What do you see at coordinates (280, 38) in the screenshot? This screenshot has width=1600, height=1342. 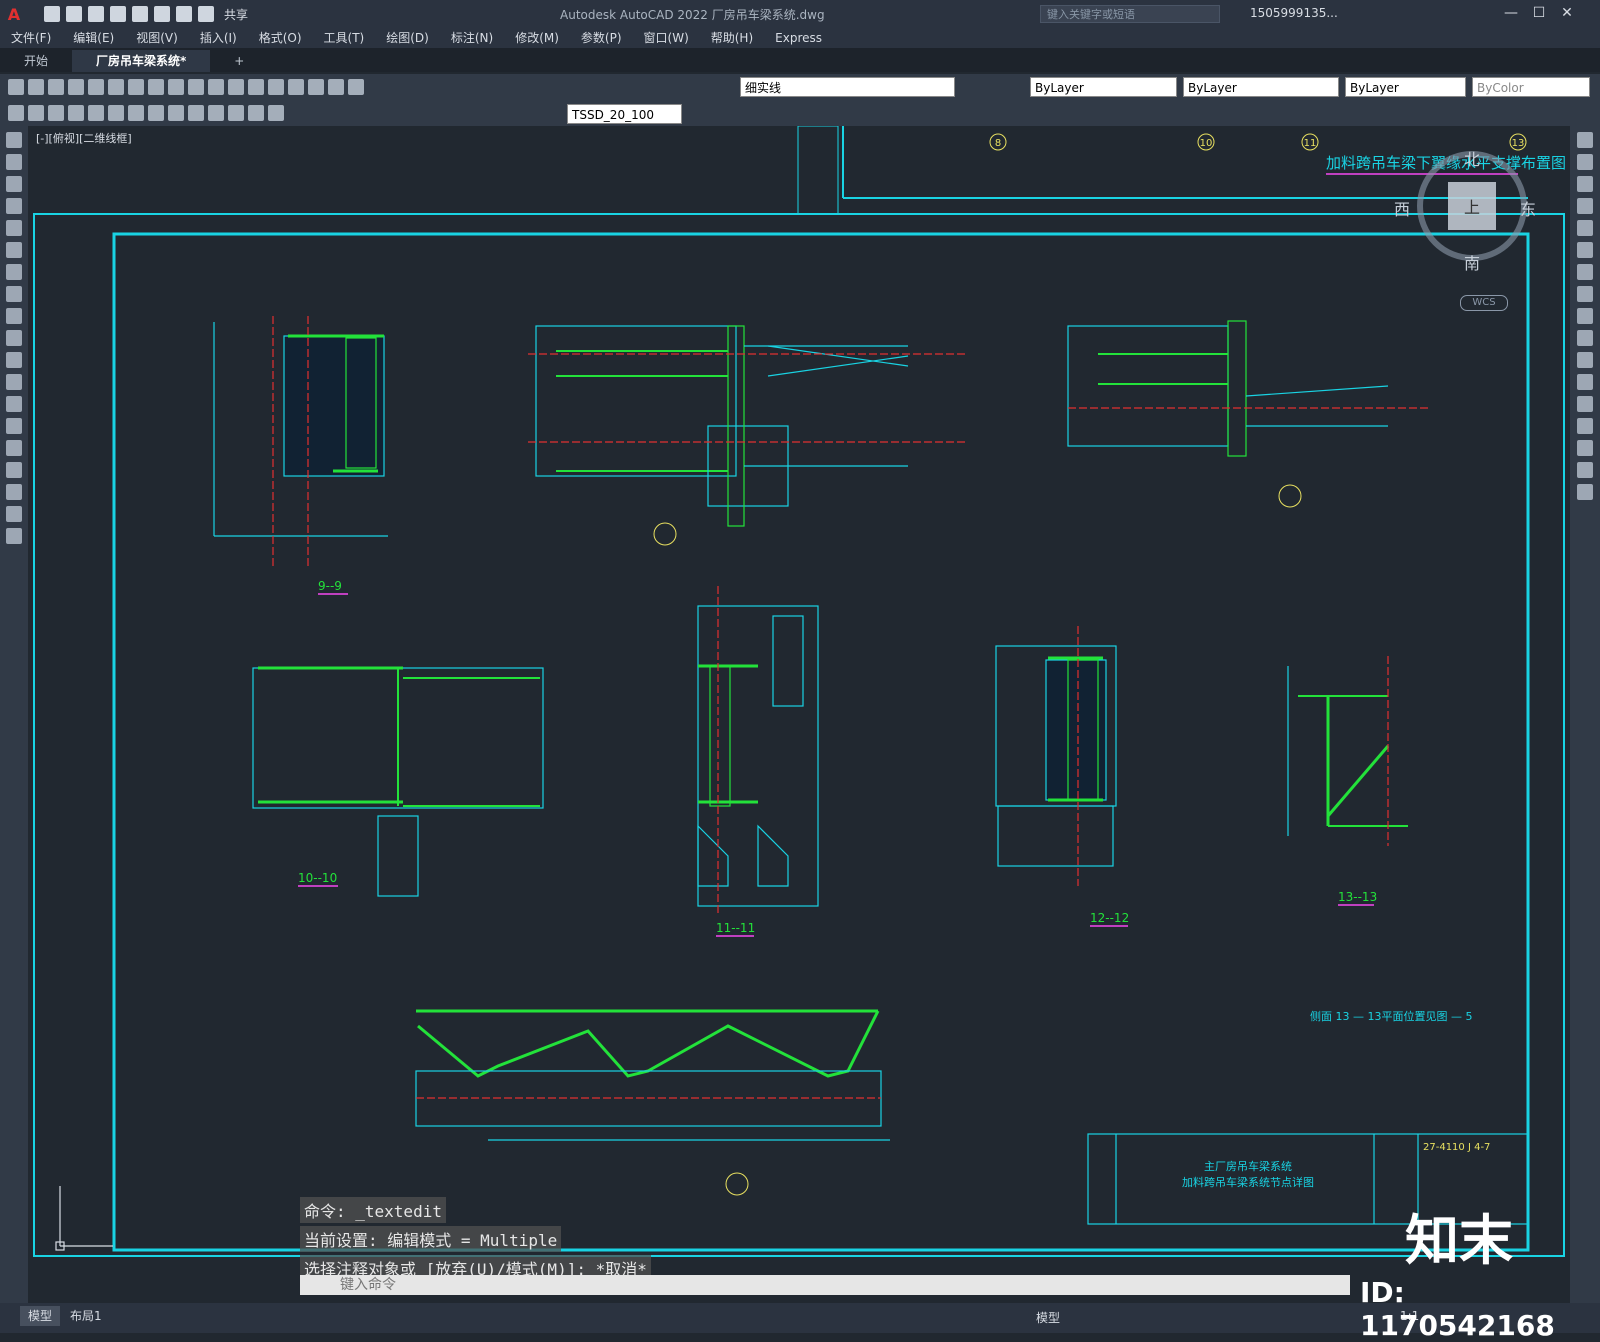 I see `menu-format: 格式(O)` at bounding box center [280, 38].